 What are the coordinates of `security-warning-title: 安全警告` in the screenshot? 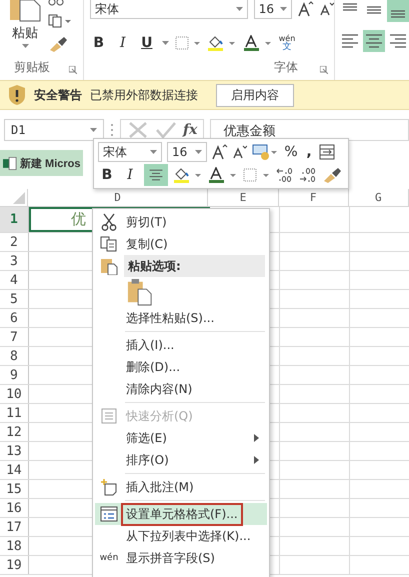 It's located at (58, 95).